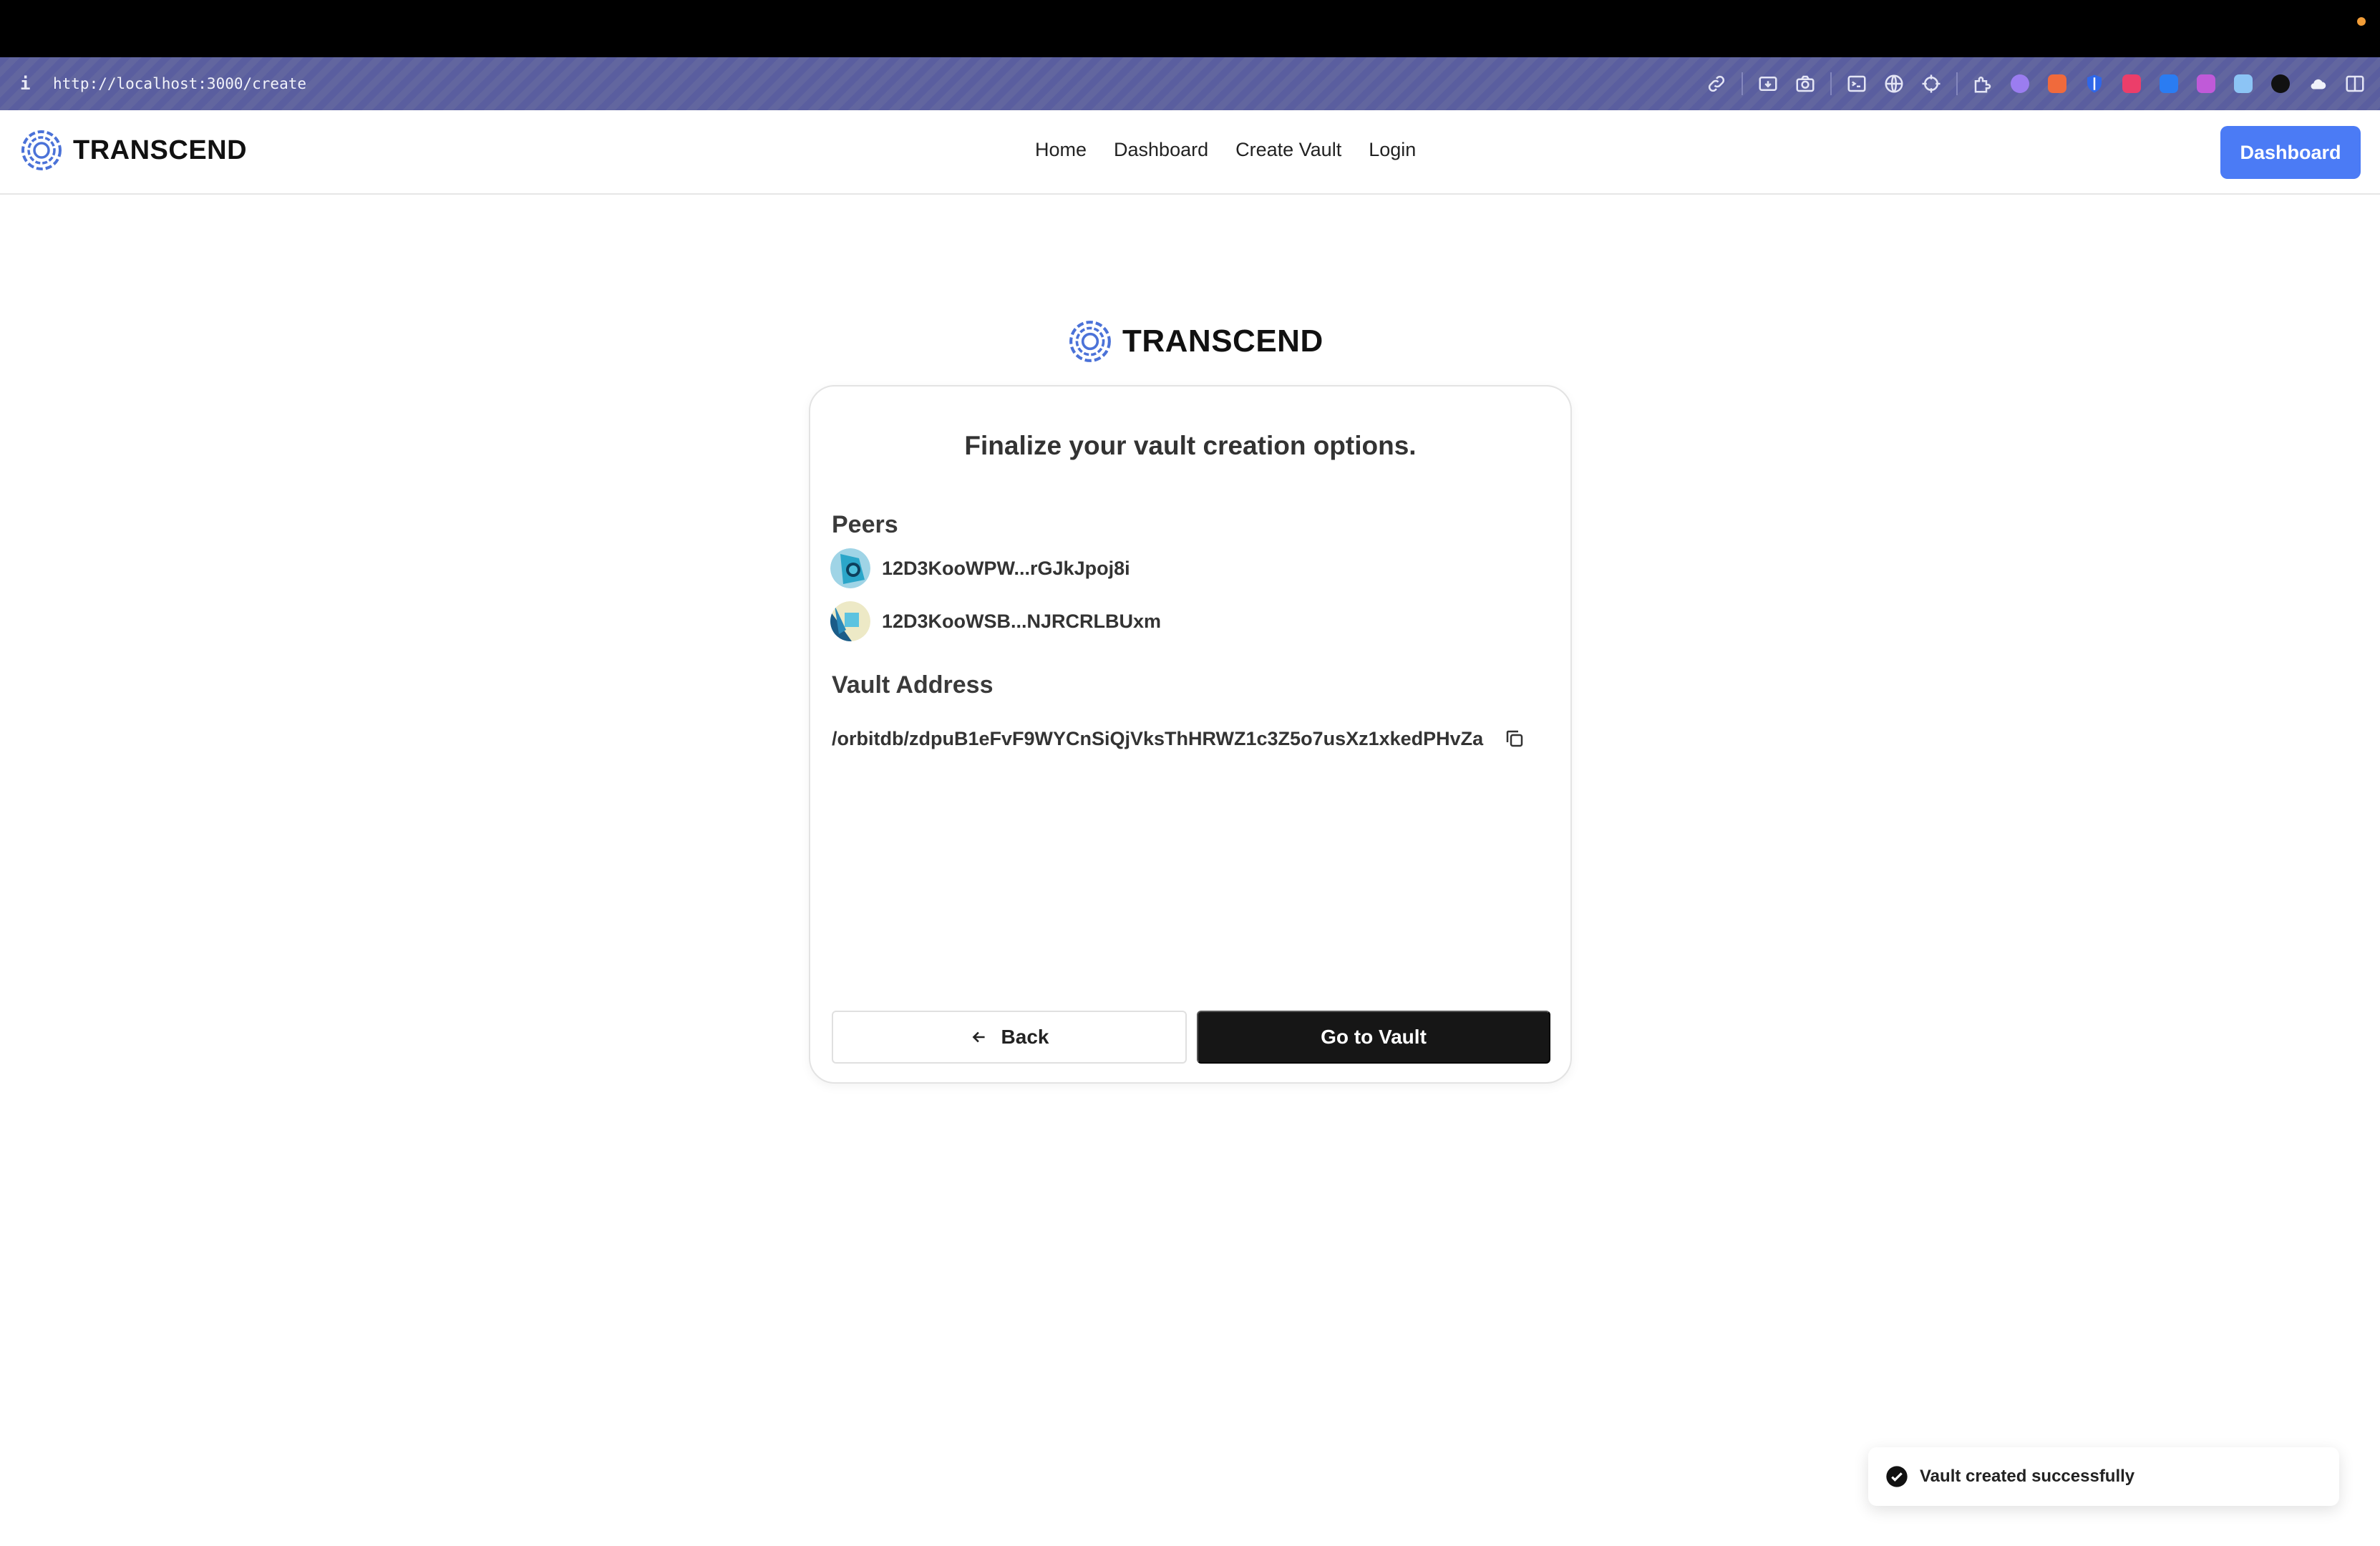 This screenshot has width=2380, height=1546. Describe the element at coordinates (2131, 84) in the screenshot. I see `bookmark-icon` at that location.